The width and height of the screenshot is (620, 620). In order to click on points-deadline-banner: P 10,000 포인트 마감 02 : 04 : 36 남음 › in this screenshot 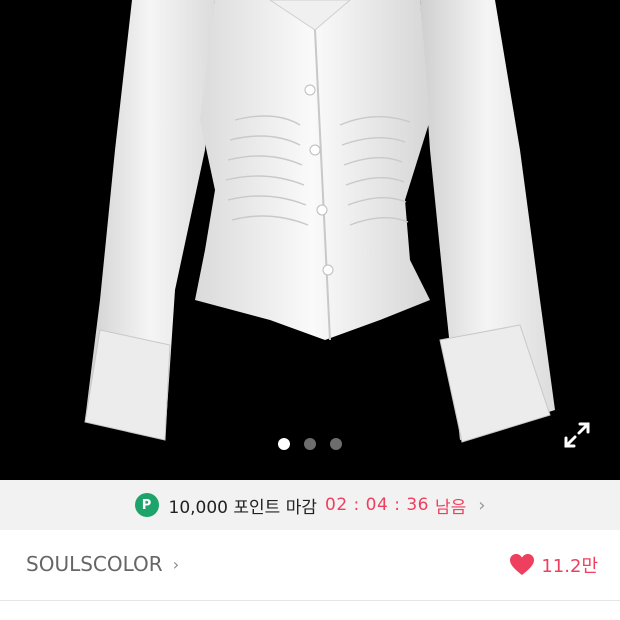, I will do `click(310, 505)`.